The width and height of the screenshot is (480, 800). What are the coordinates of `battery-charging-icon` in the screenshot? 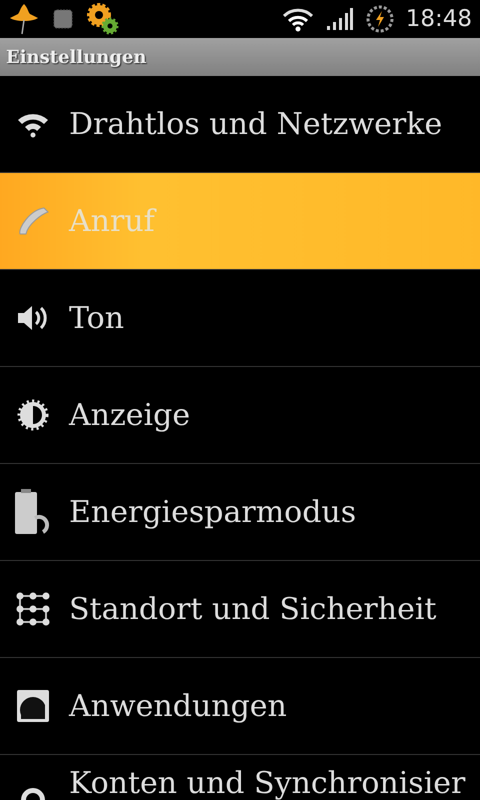 It's located at (380, 19).